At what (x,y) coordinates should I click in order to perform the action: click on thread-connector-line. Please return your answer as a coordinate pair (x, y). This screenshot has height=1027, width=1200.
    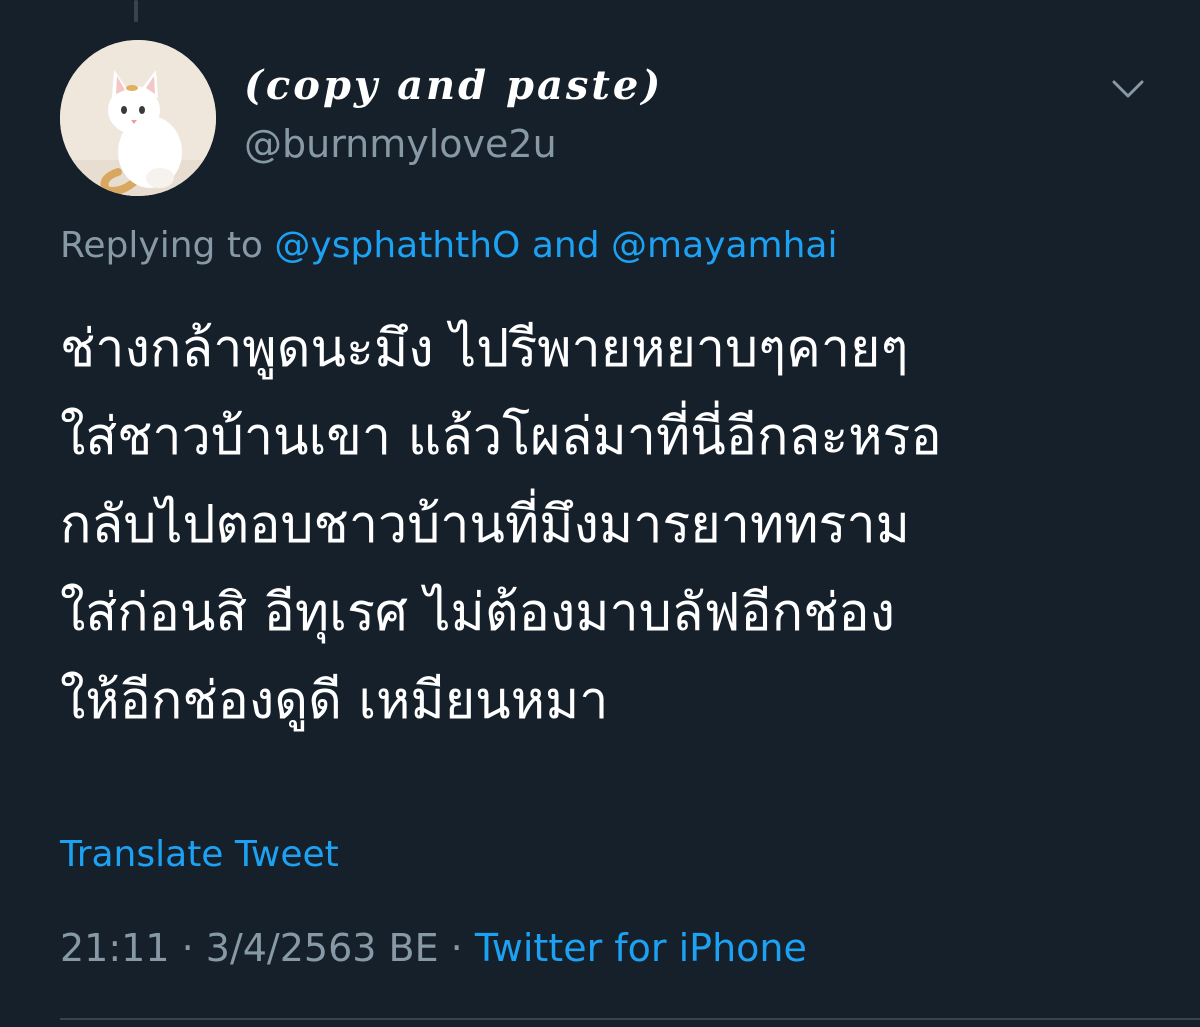
    Looking at the image, I should click on (136, 11).